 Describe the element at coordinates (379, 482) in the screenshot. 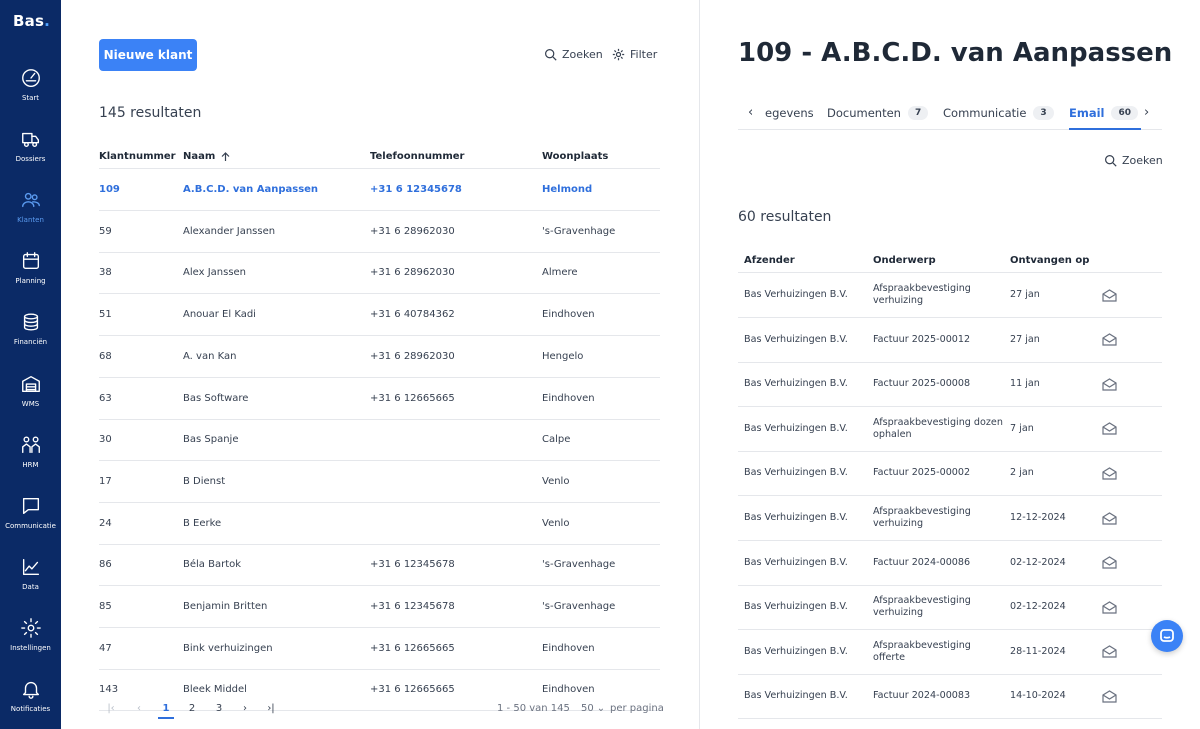

I see `table-row: 17 B Dienst Venlo` at that location.